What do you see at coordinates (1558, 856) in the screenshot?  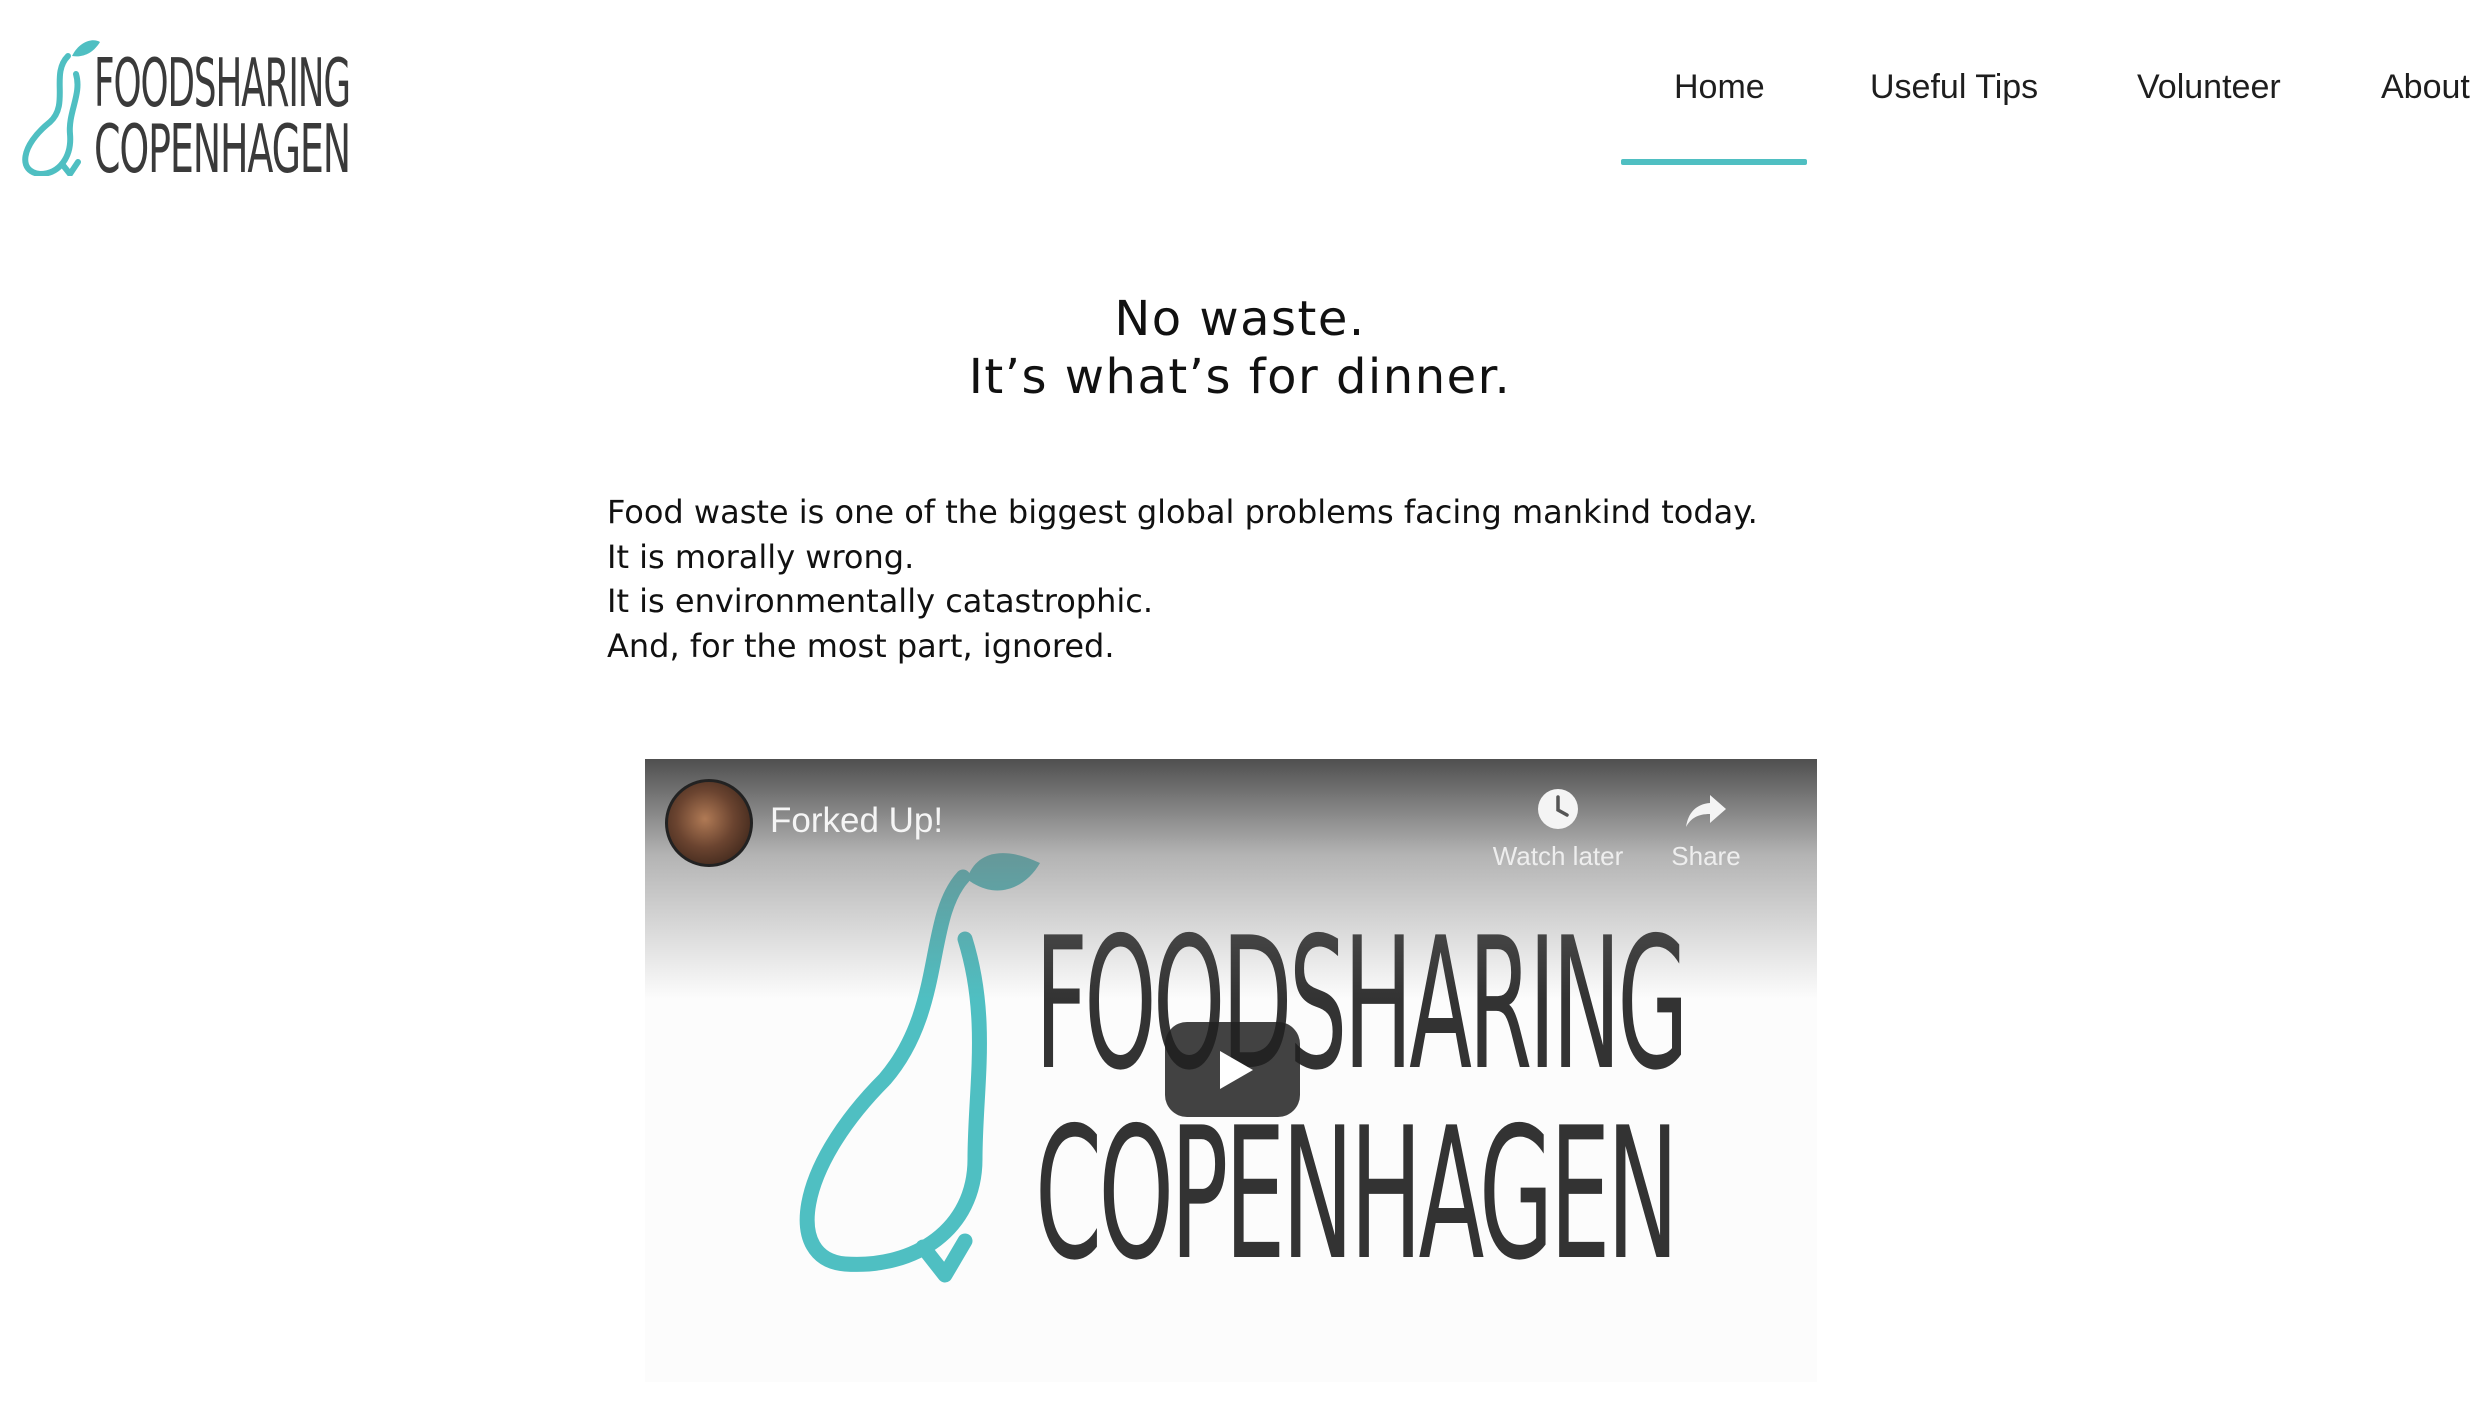 I see `watch-later-label: Watch later` at bounding box center [1558, 856].